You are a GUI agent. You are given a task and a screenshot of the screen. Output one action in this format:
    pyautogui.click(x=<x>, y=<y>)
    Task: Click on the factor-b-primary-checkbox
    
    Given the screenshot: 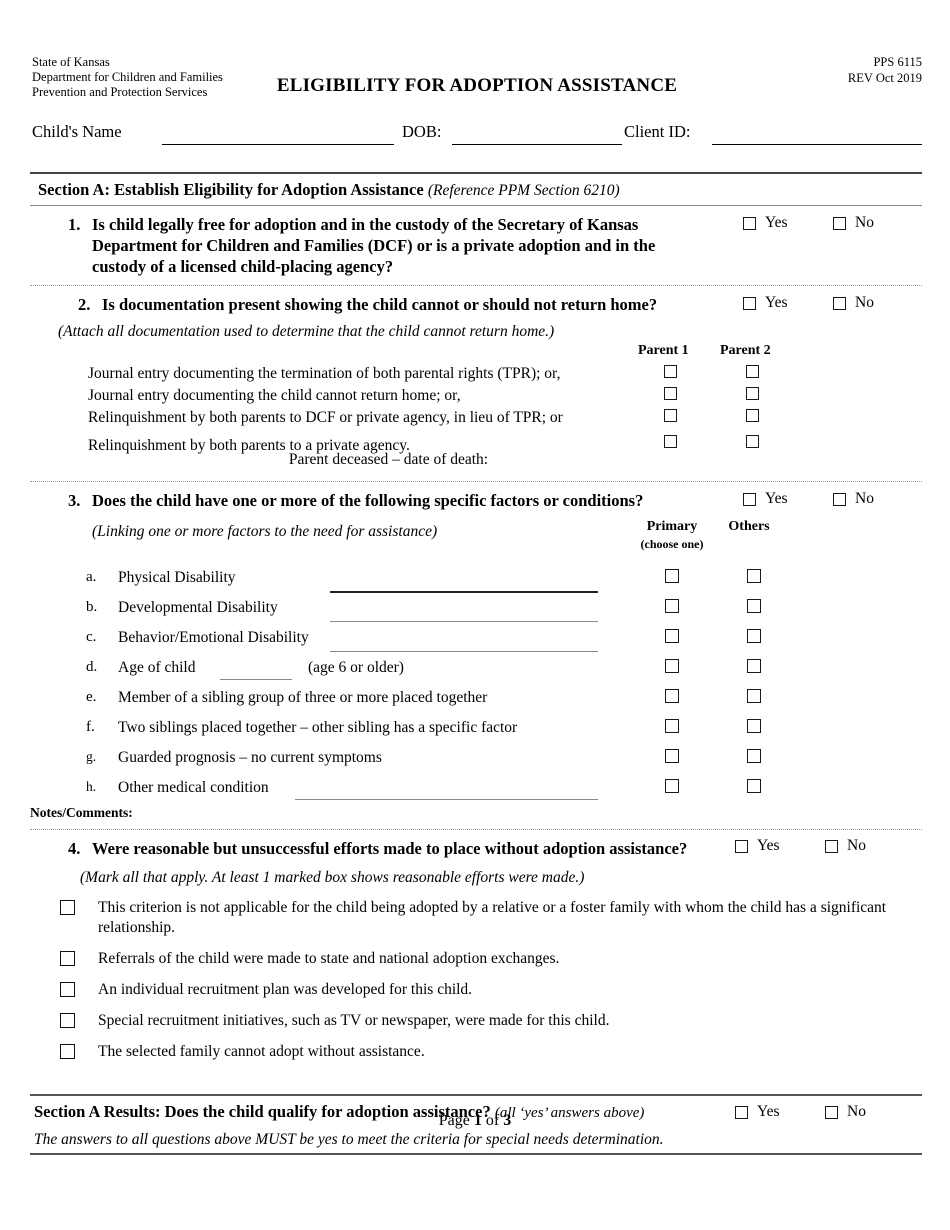 What is the action you would take?
    pyautogui.click(x=672, y=606)
    